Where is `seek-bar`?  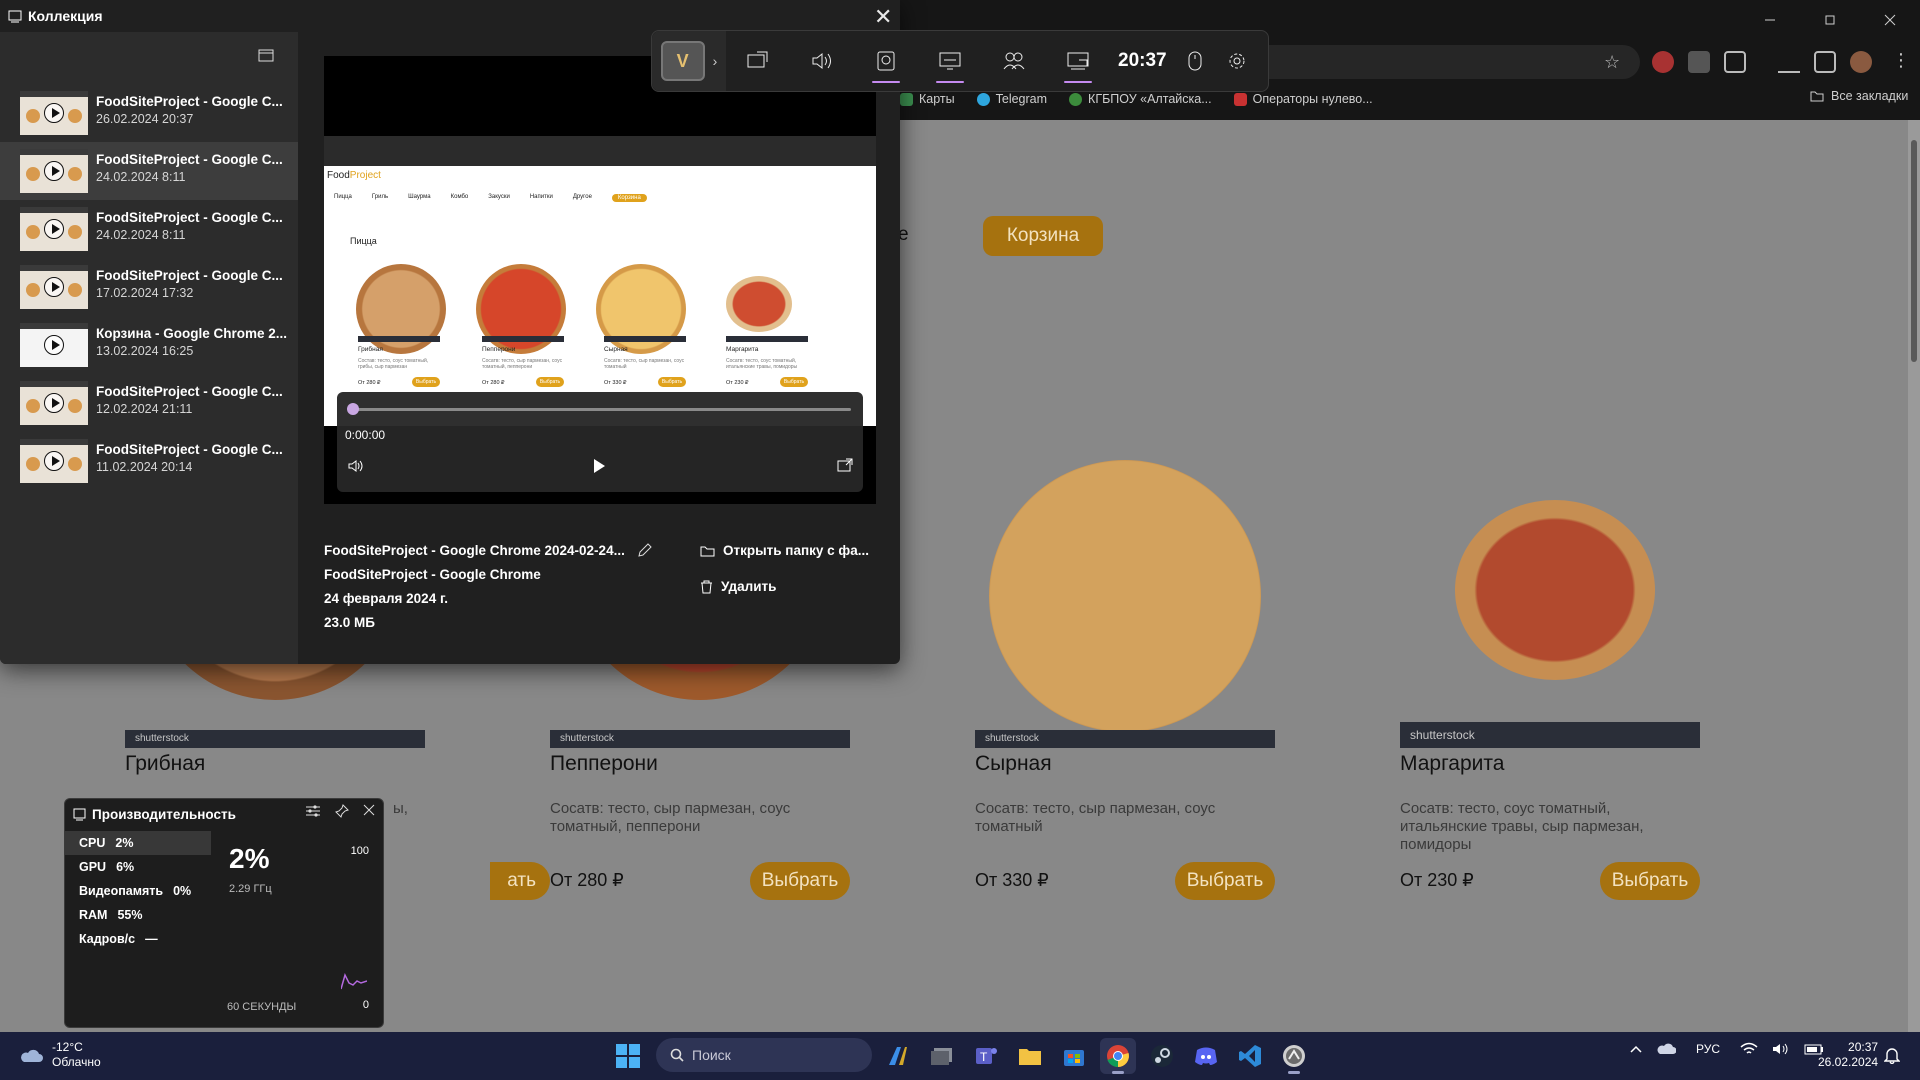 seek-bar is located at coordinates (600, 409).